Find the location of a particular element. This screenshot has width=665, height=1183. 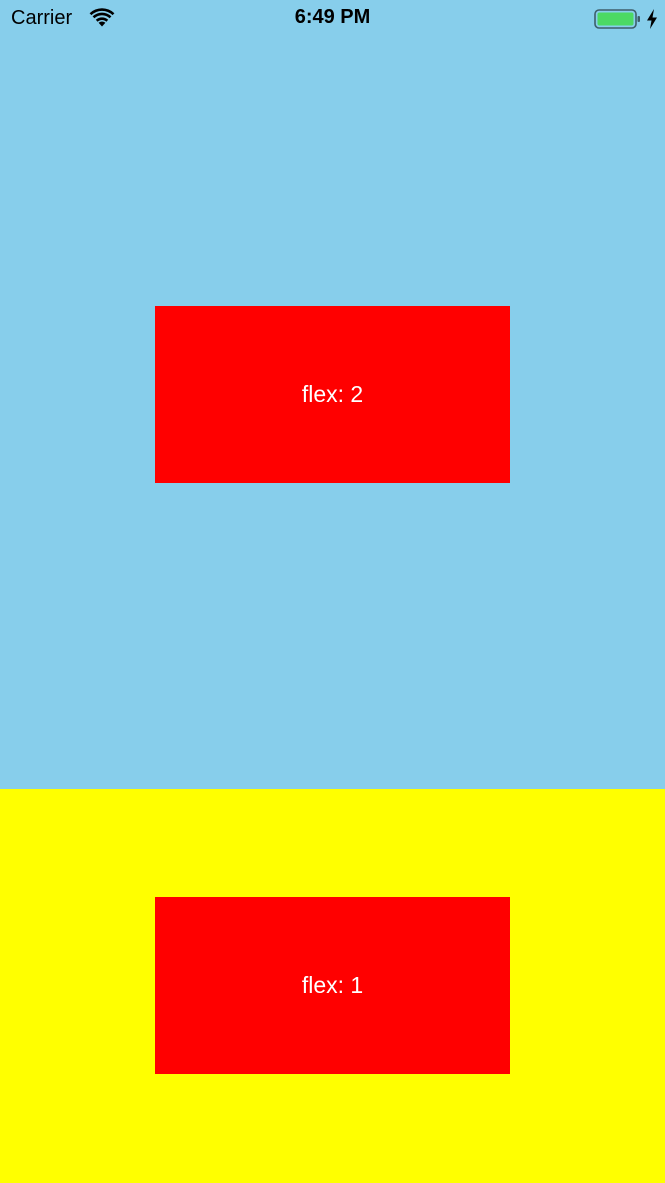

flex-2-label: flex: 2 is located at coordinates (332, 393).